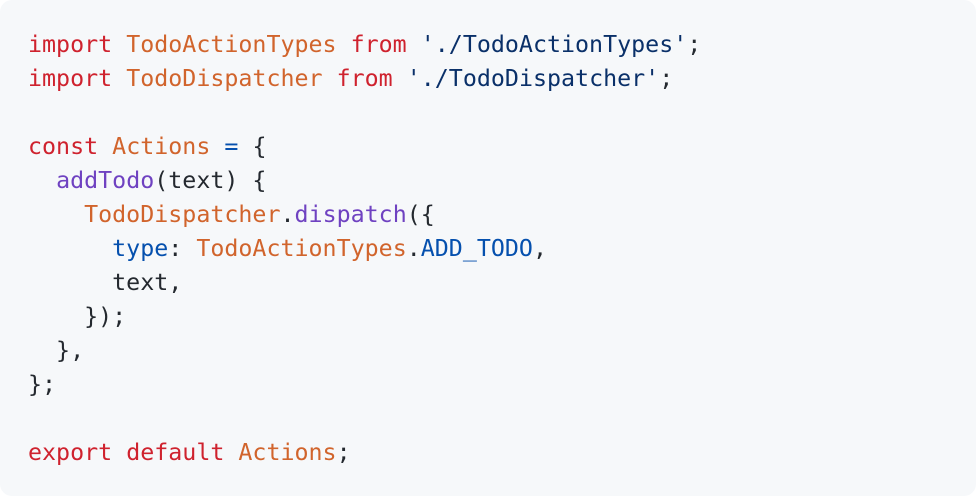  I want to click on code-token-text: ({, so click(420, 214).